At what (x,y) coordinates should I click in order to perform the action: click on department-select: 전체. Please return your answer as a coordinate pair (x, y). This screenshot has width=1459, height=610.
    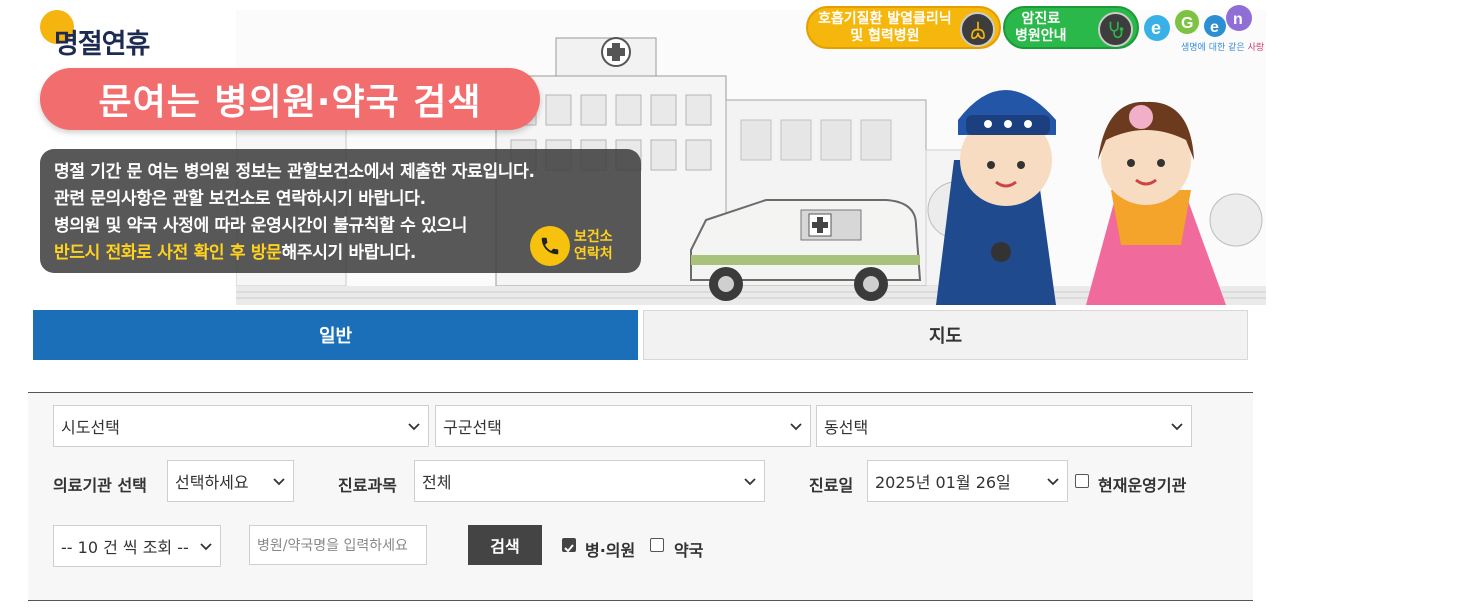
    Looking at the image, I should click on (589, 481).